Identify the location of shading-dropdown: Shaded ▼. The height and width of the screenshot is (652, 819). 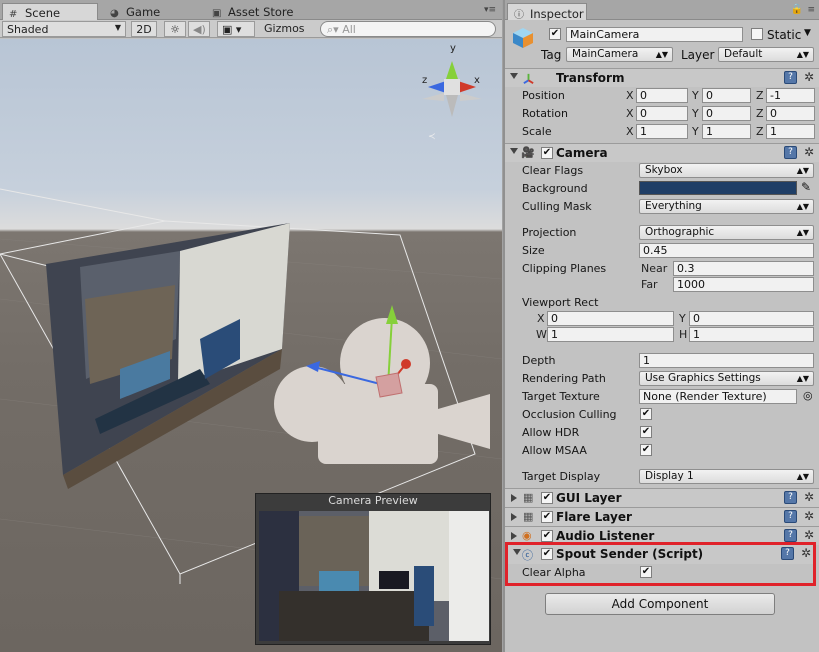
(64, 29).